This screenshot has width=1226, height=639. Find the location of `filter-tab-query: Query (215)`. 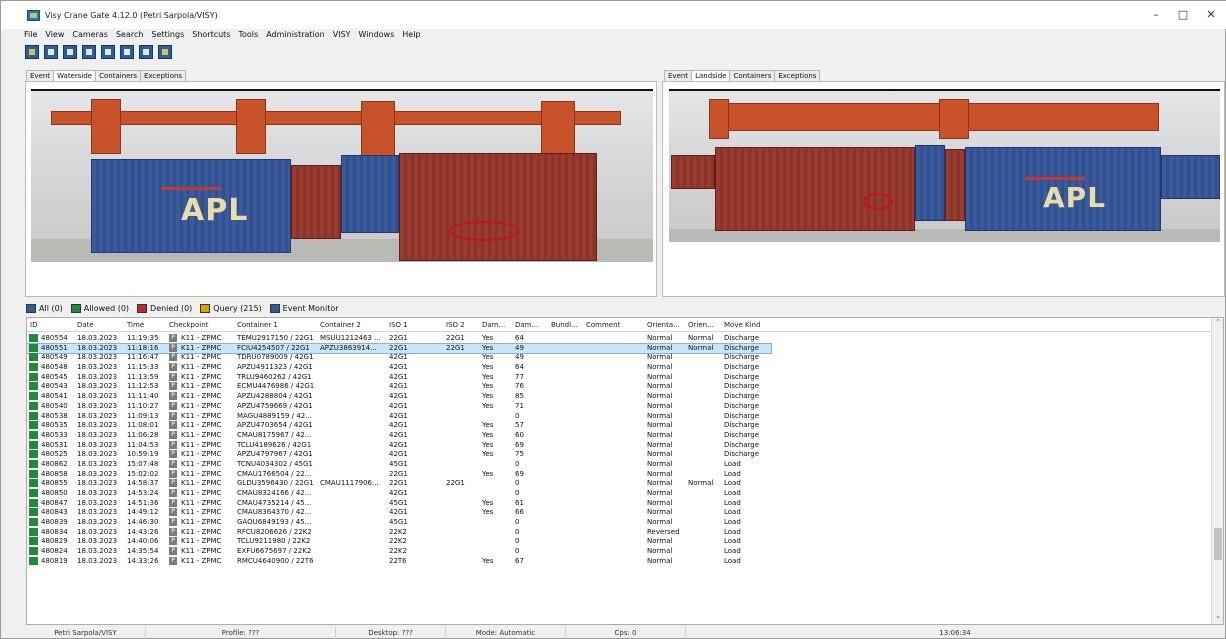

filter-tab-query: Query (215) is located at coordinates (231, 308).